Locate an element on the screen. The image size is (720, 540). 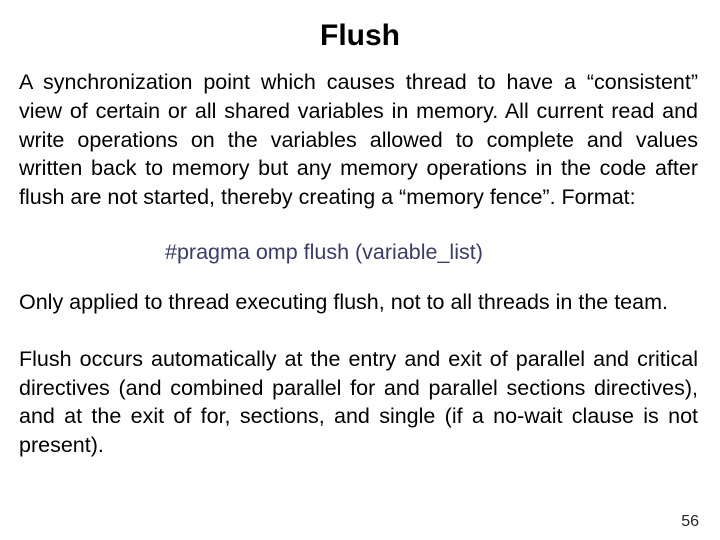
page-number: 56 is located at coordinates (690, 521).